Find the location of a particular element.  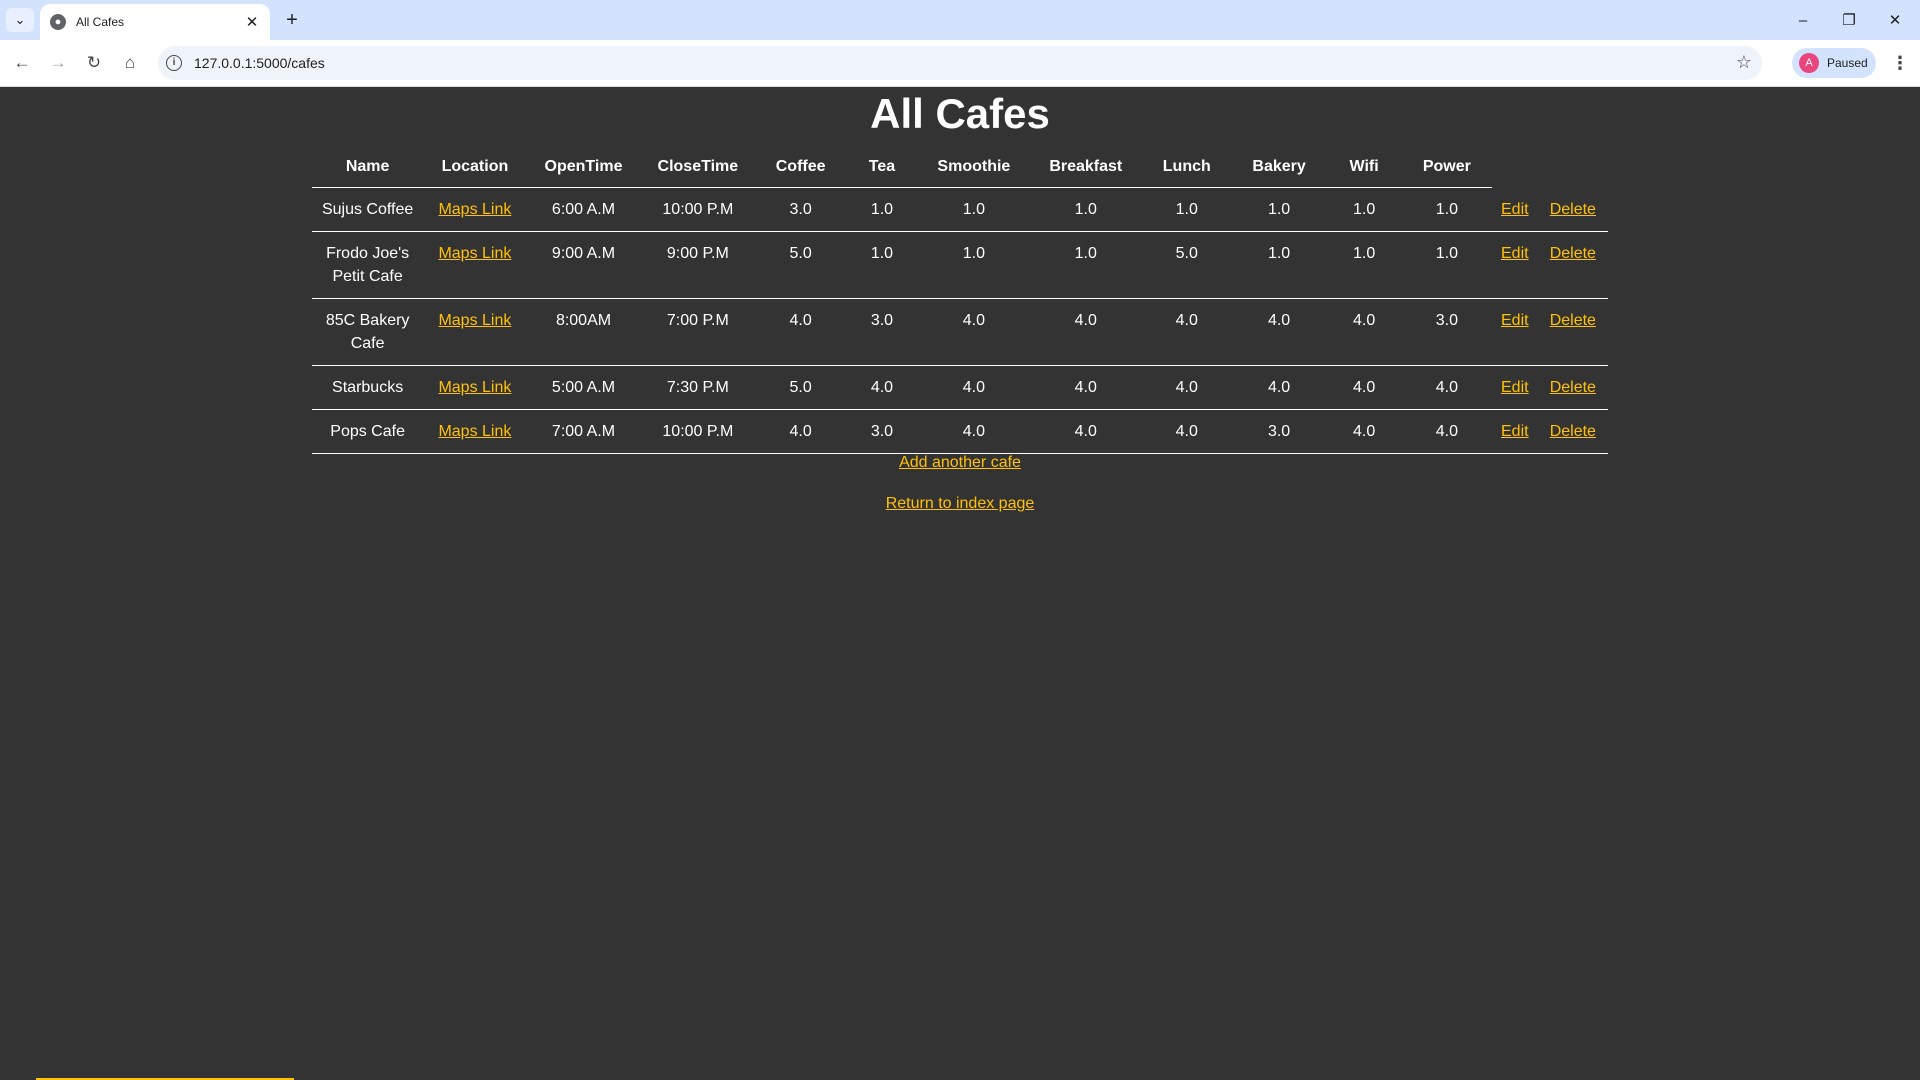

reload-icon: ↻ is located at coordinates (94, 63).